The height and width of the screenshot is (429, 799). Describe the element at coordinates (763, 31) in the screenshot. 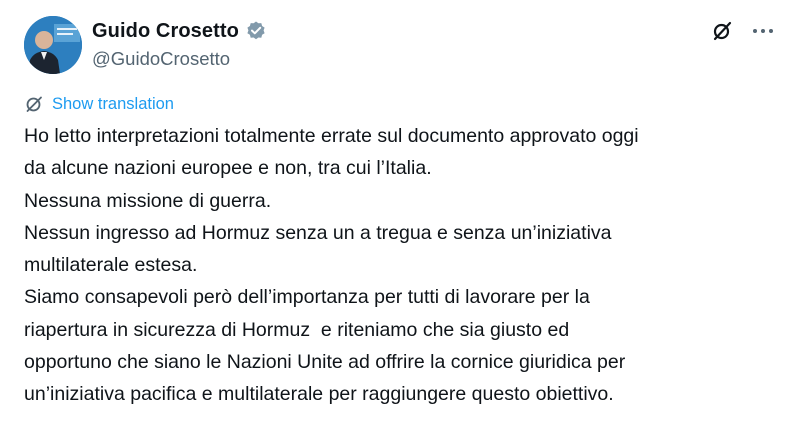

I see `more-options-icon` at that location.